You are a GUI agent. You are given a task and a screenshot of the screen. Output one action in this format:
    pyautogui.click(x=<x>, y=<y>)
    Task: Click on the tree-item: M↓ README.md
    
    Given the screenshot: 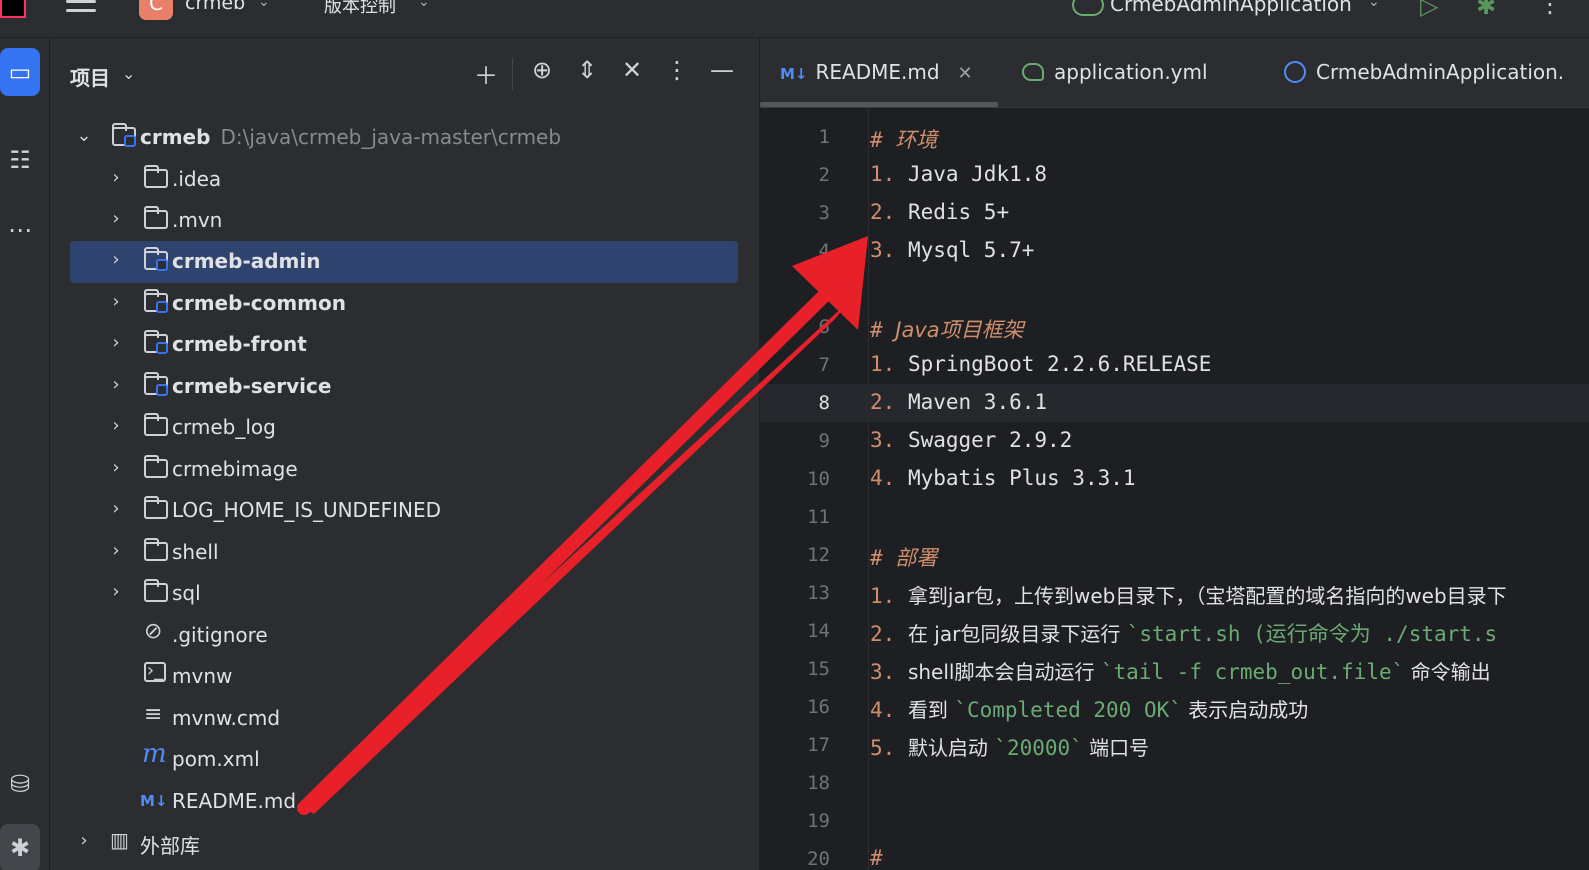 What is the action you would take?
    pyautogui.click(x=404, y=802)
    